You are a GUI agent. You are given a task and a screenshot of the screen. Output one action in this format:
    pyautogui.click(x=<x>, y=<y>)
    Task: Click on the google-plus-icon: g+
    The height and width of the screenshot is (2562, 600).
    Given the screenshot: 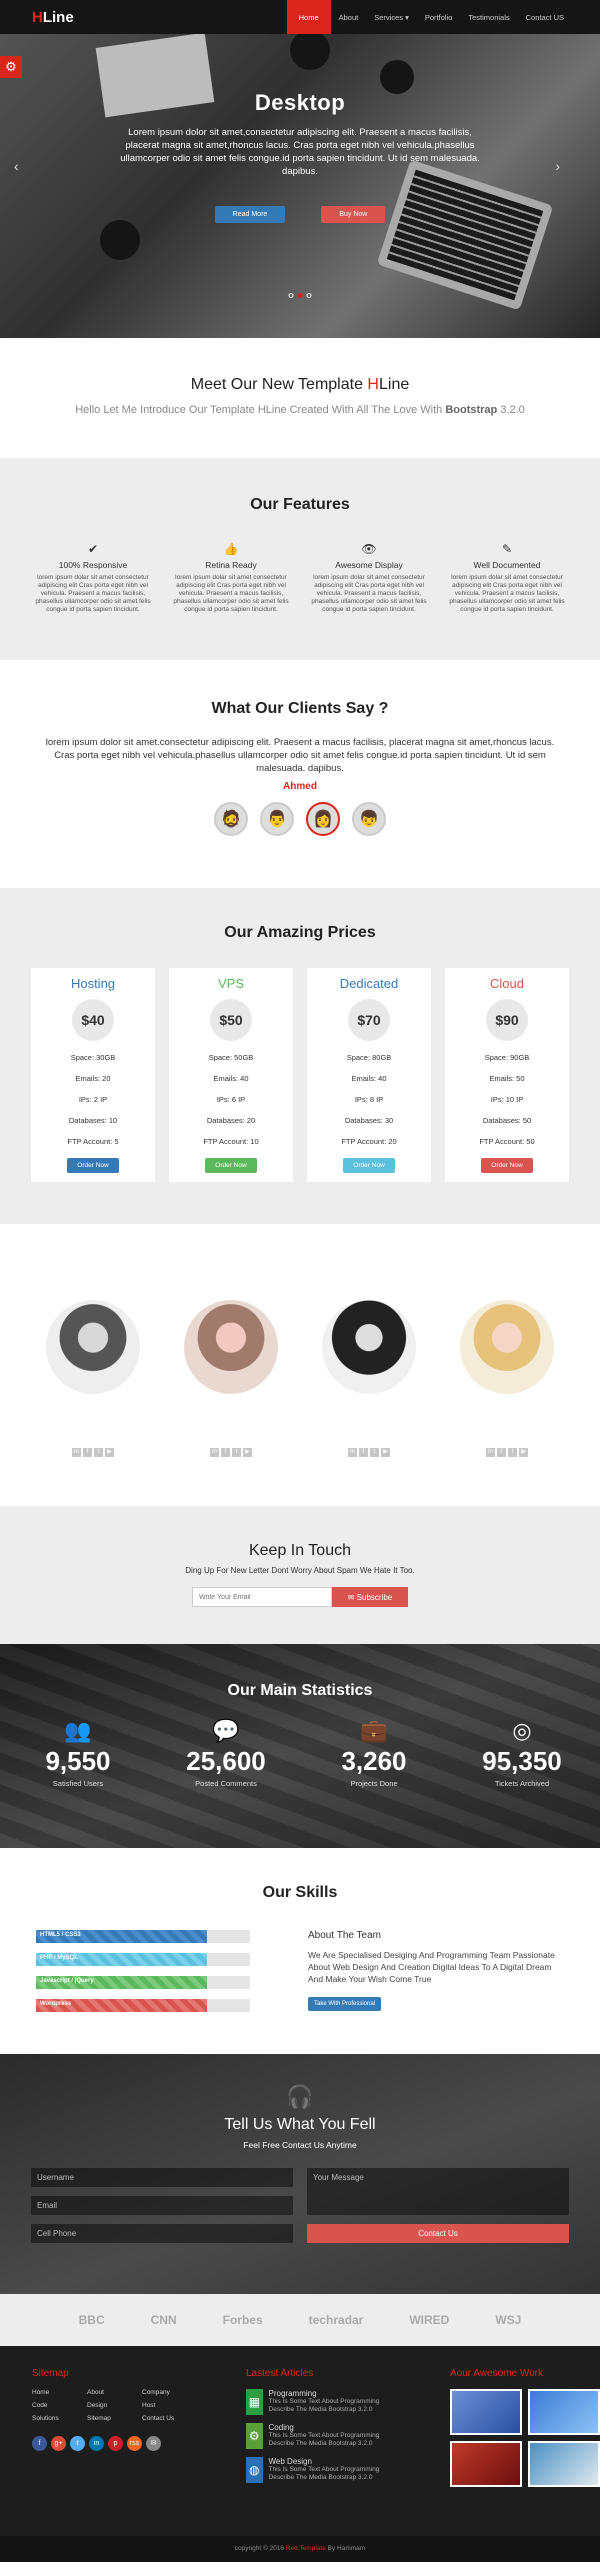 What is the action you would take?
    pyautogui.click(x=58, y=2443)
    